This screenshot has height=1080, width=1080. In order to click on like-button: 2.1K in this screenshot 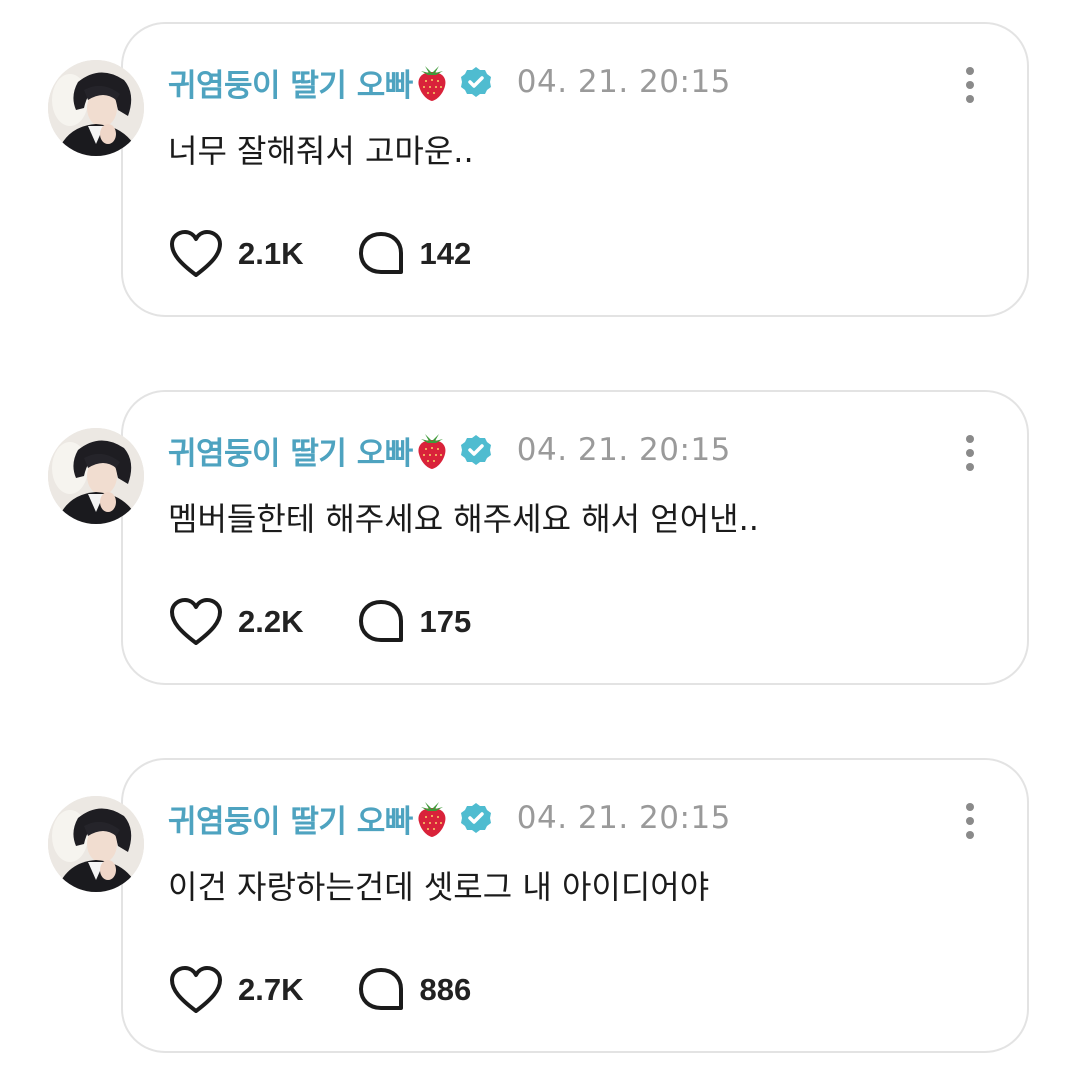, I will do `click(235, 254)`.